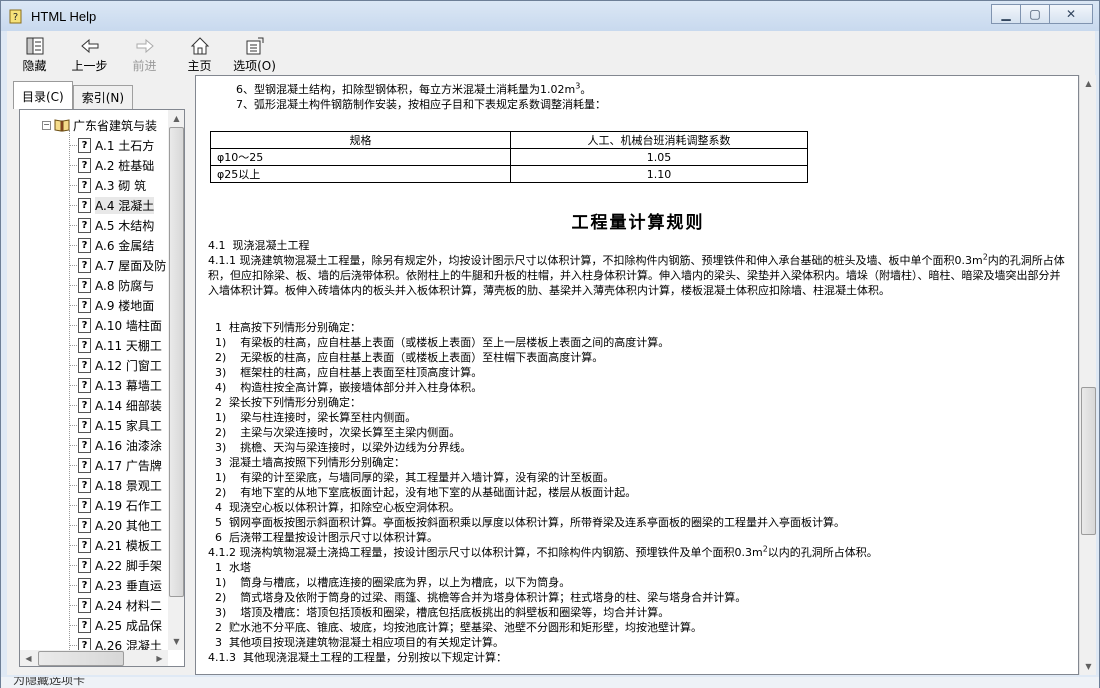 The image size is (1100, 688). What do you see at coordinates (120, 585) in the screenshot?
I see `tree-item: ? A.23 垂直运` at bounding box center [120, 585].